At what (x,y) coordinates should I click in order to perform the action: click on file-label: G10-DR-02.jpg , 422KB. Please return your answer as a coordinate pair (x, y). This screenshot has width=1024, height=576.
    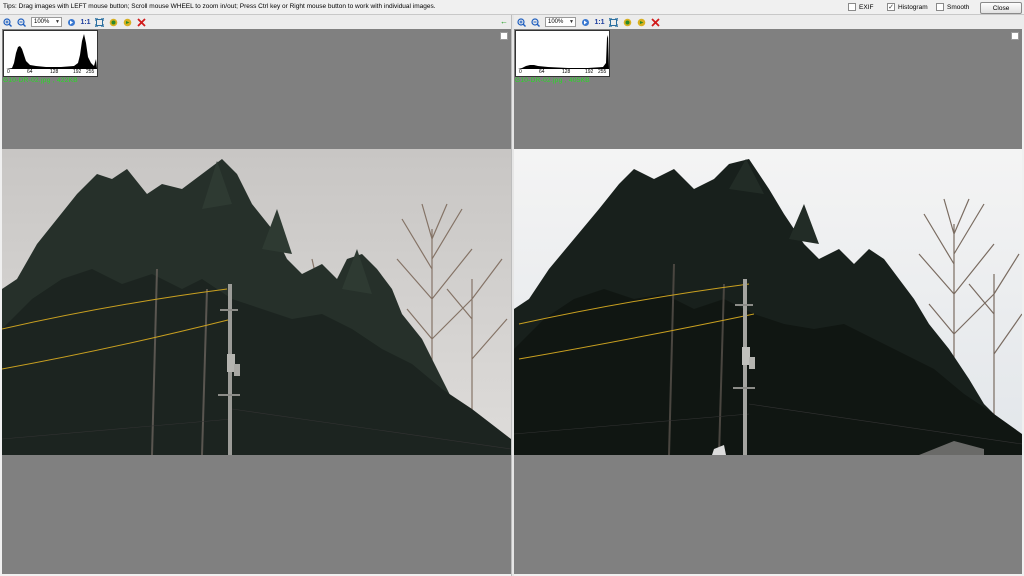
    Looking at the image, I should click on (40, 80).